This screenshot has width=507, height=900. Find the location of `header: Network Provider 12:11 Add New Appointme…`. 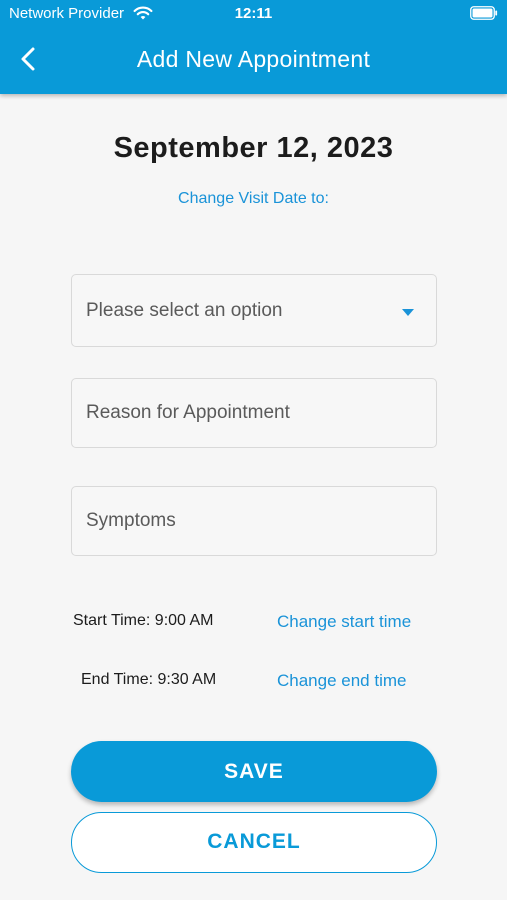

header: Network Provider 12:11 Add New Appointme… is located at coordinates (253, 47).